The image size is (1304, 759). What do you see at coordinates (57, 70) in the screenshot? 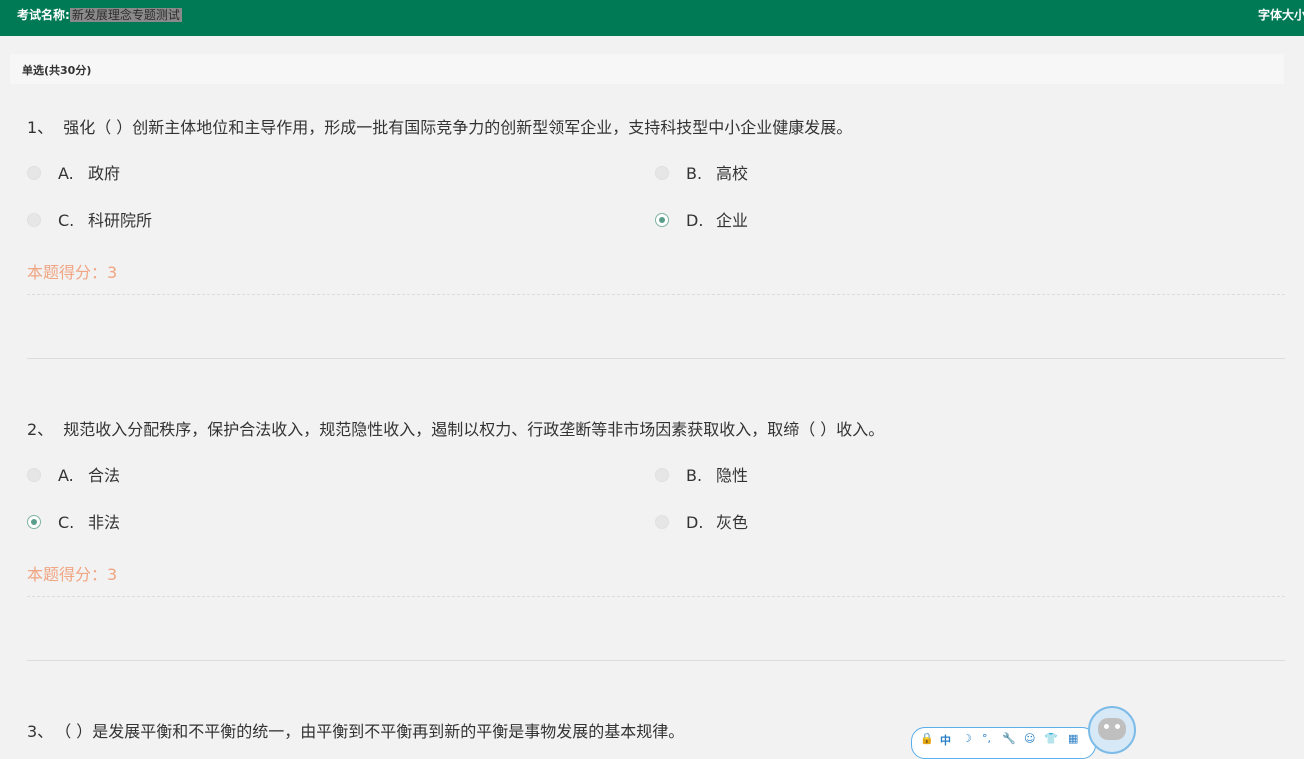
I see `section-title: 单选(共30分)` at bounding box center [57, 70].